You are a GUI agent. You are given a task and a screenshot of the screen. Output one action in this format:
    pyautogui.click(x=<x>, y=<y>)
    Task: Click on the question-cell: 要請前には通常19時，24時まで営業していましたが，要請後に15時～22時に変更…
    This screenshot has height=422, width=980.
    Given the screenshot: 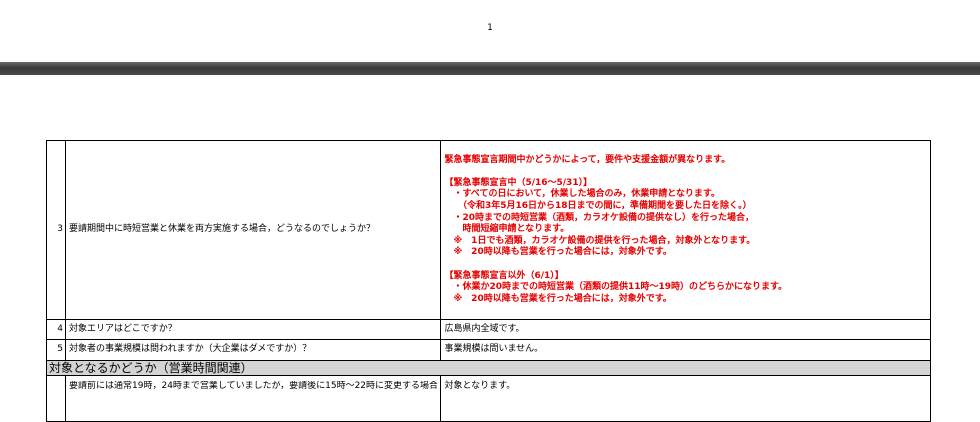 What is the action you would take?
    pyautogui.click(x=253, y=398)
    